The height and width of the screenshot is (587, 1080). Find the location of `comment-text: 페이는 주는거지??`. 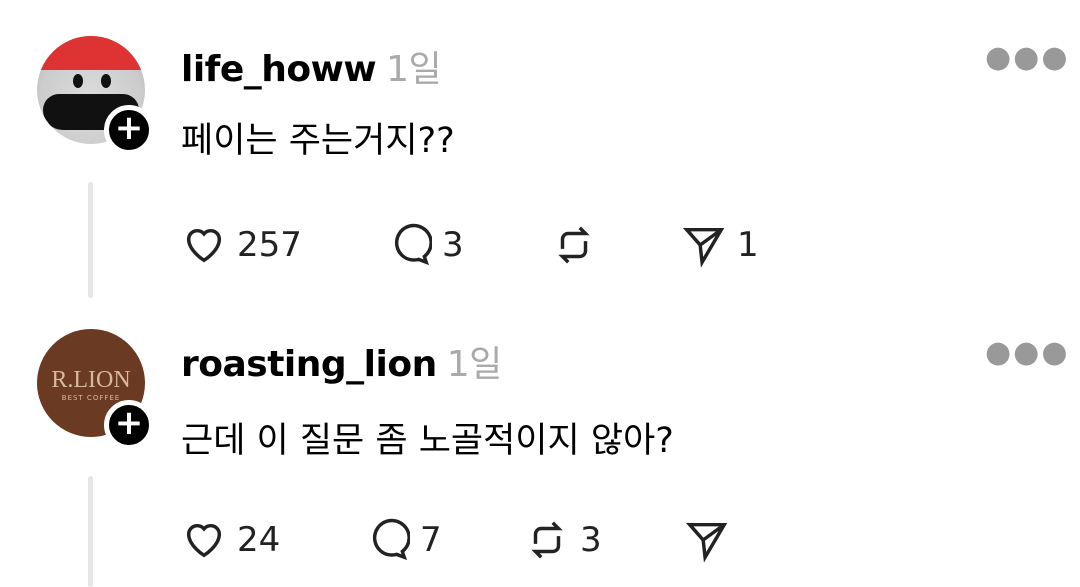

comment-text: 페이는 주는거지?? is located at coordinates (318, 141).